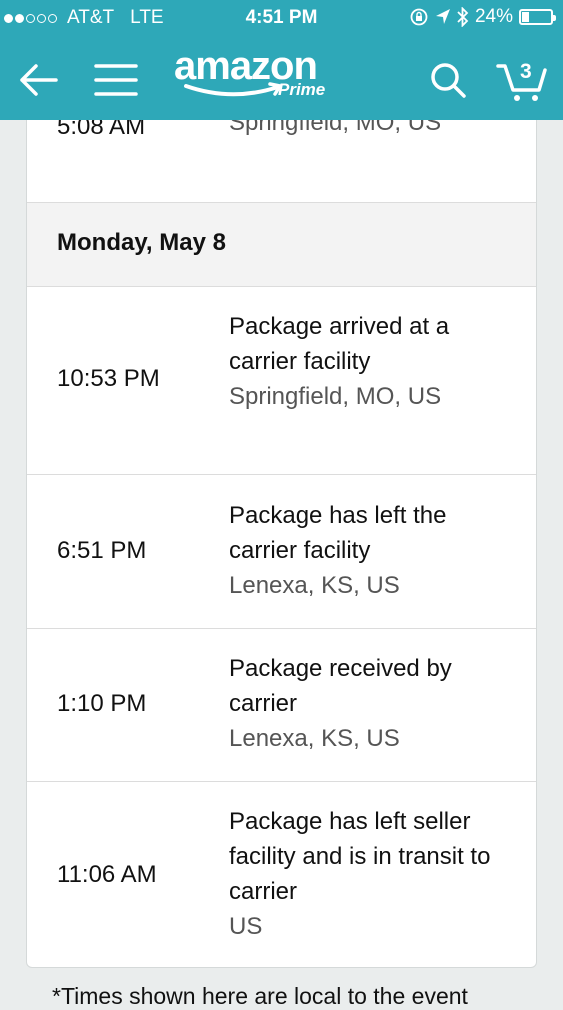  I want to click on event-location: US, so click(246, 926).